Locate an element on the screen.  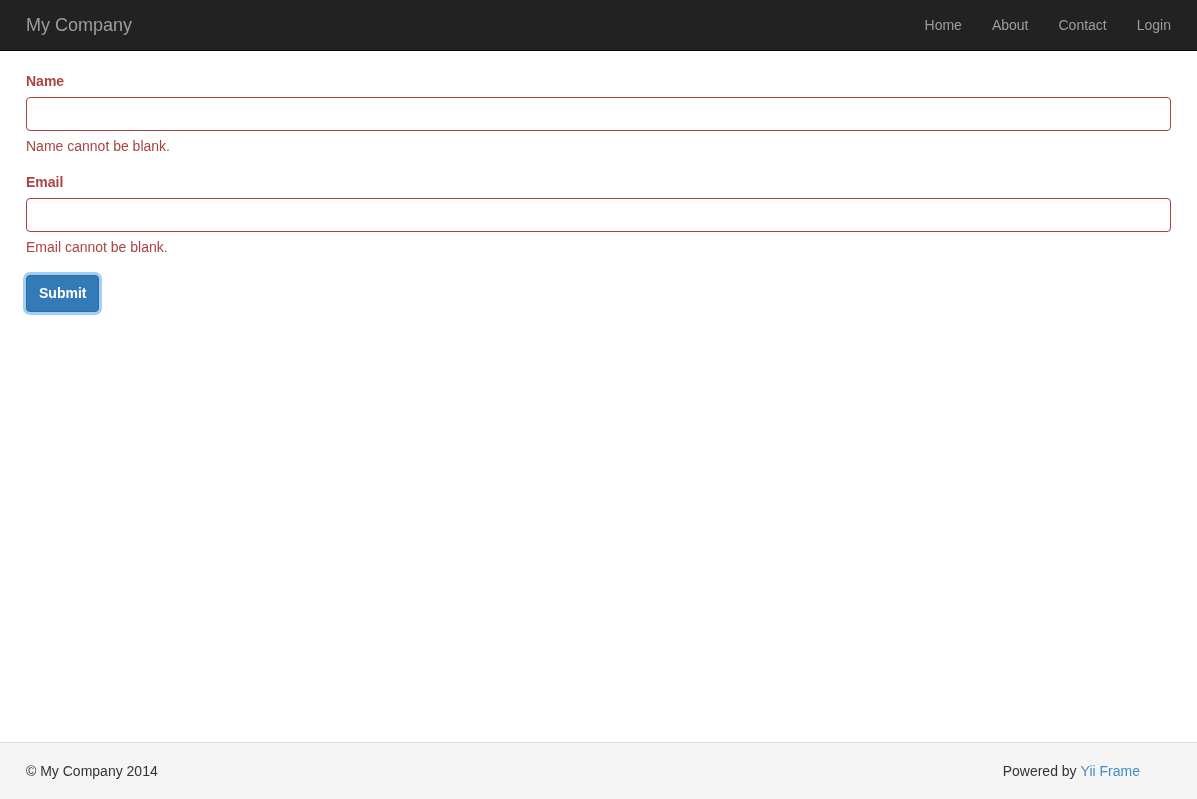
nav-link: Login is located at coordinates (1146, 25).